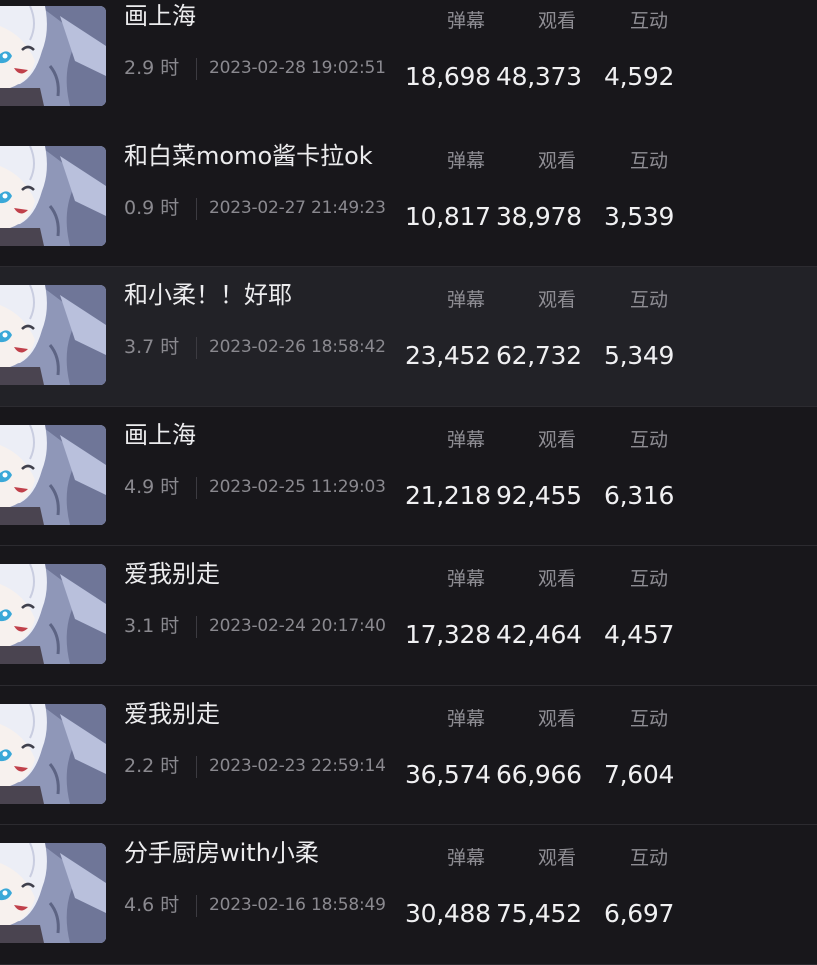 This screenshot has height=965, width=817. Describe the element at coordinates (297, 207) in the screenshot. I see `stream-datetime: 2023-02-27 21:49:23` at that location.